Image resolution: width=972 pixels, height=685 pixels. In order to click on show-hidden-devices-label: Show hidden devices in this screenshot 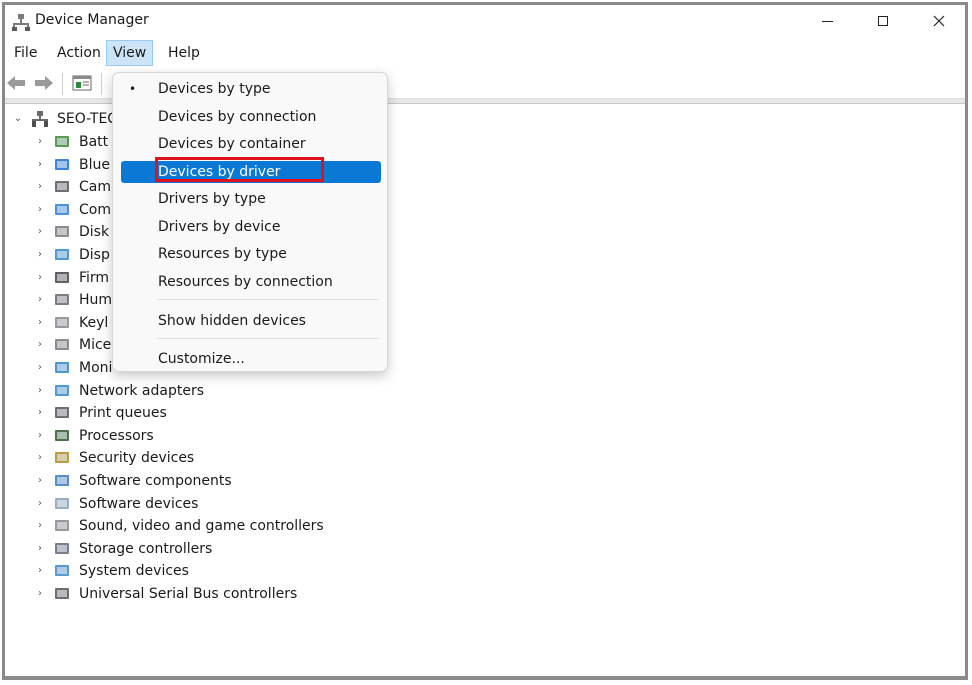, I will do `click(232, 321)`.